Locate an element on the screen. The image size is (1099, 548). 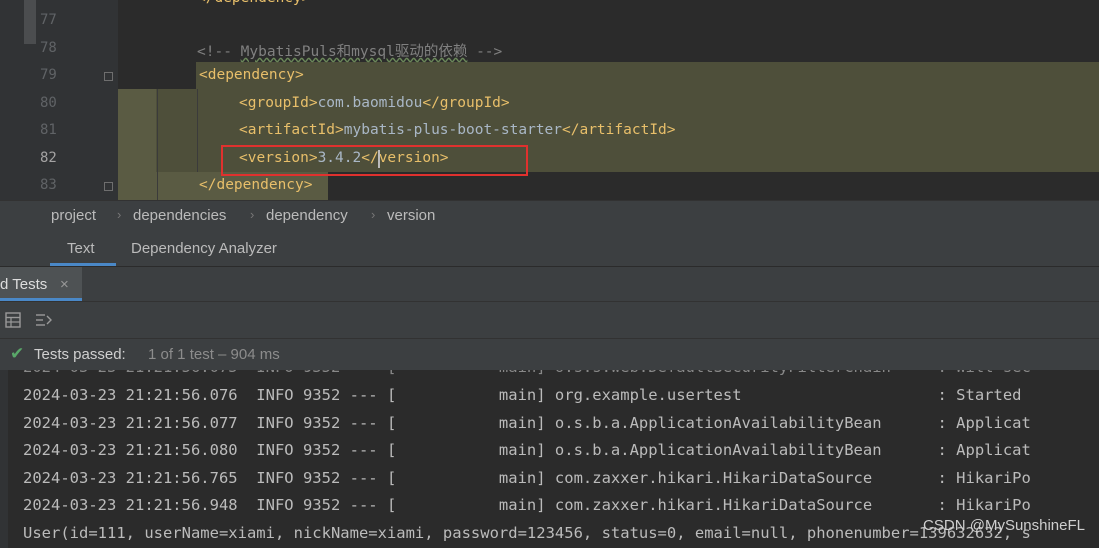
breadcrumb-item-project: project is located at coordinates (73, 215).